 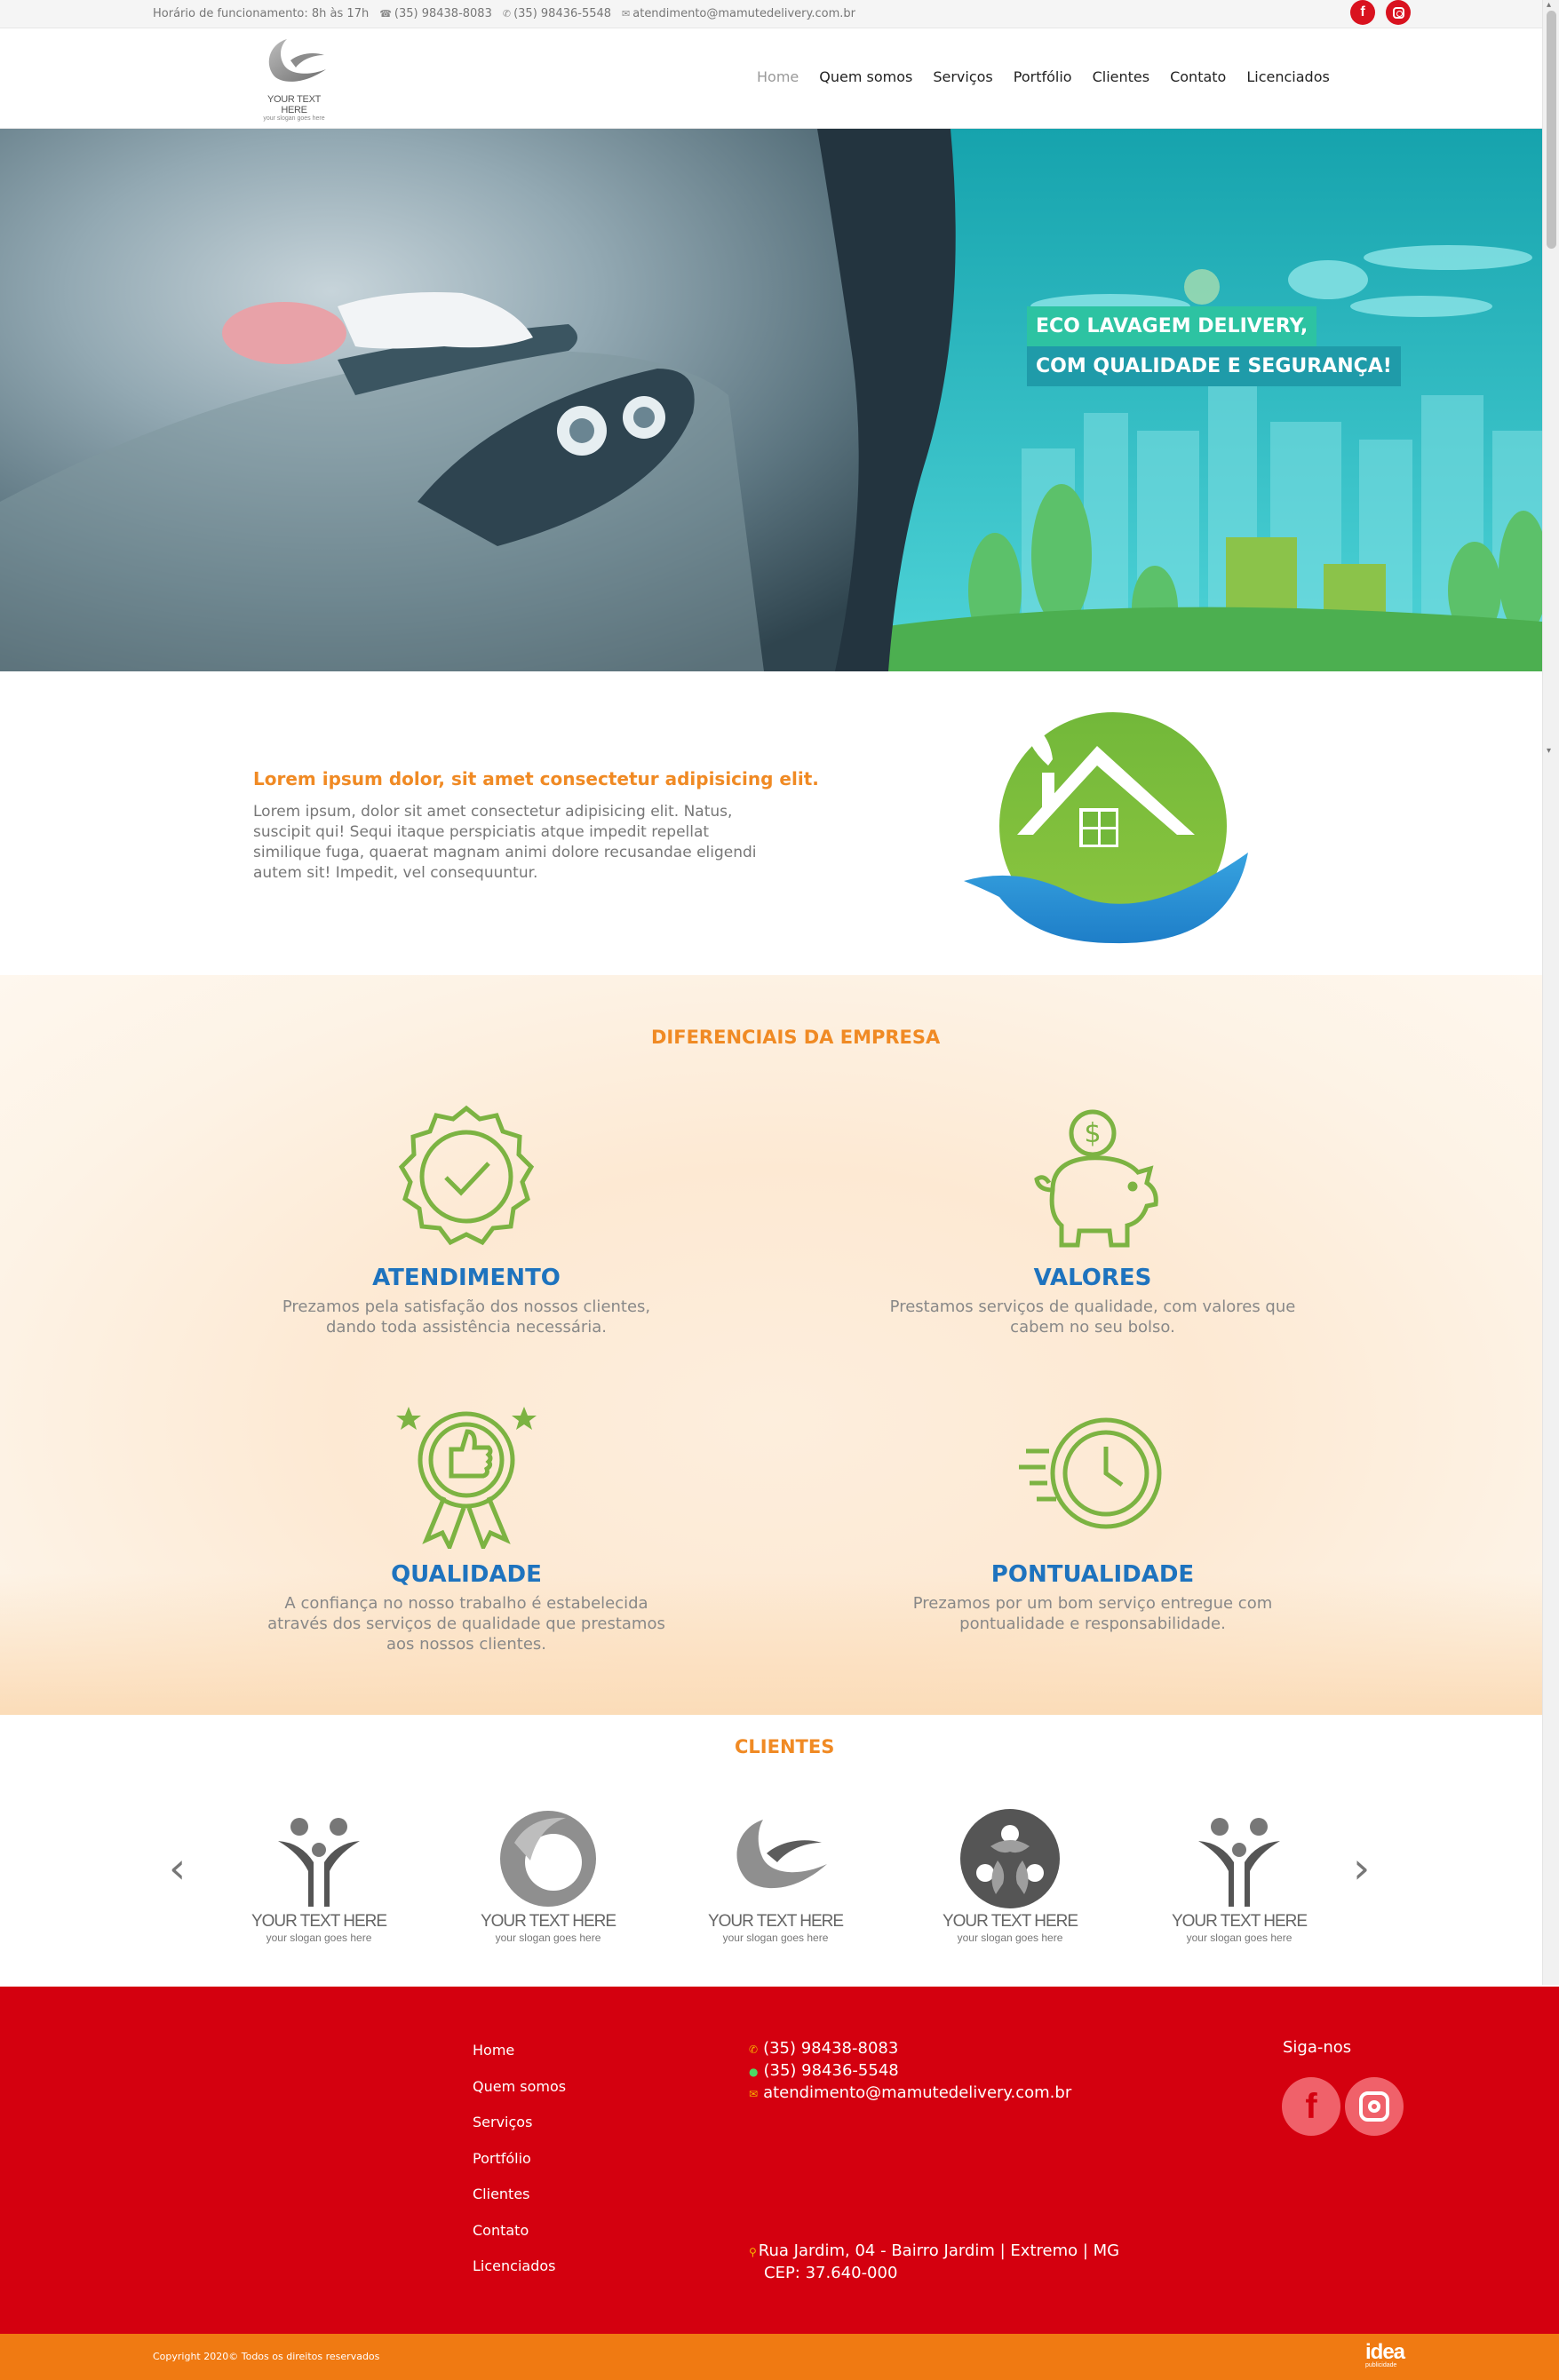 What do you see at coordinates (520, 2096) in the screenshot?
I see `footer-link-quem-somos: Quem somos` at bounding box center [520, 2096].